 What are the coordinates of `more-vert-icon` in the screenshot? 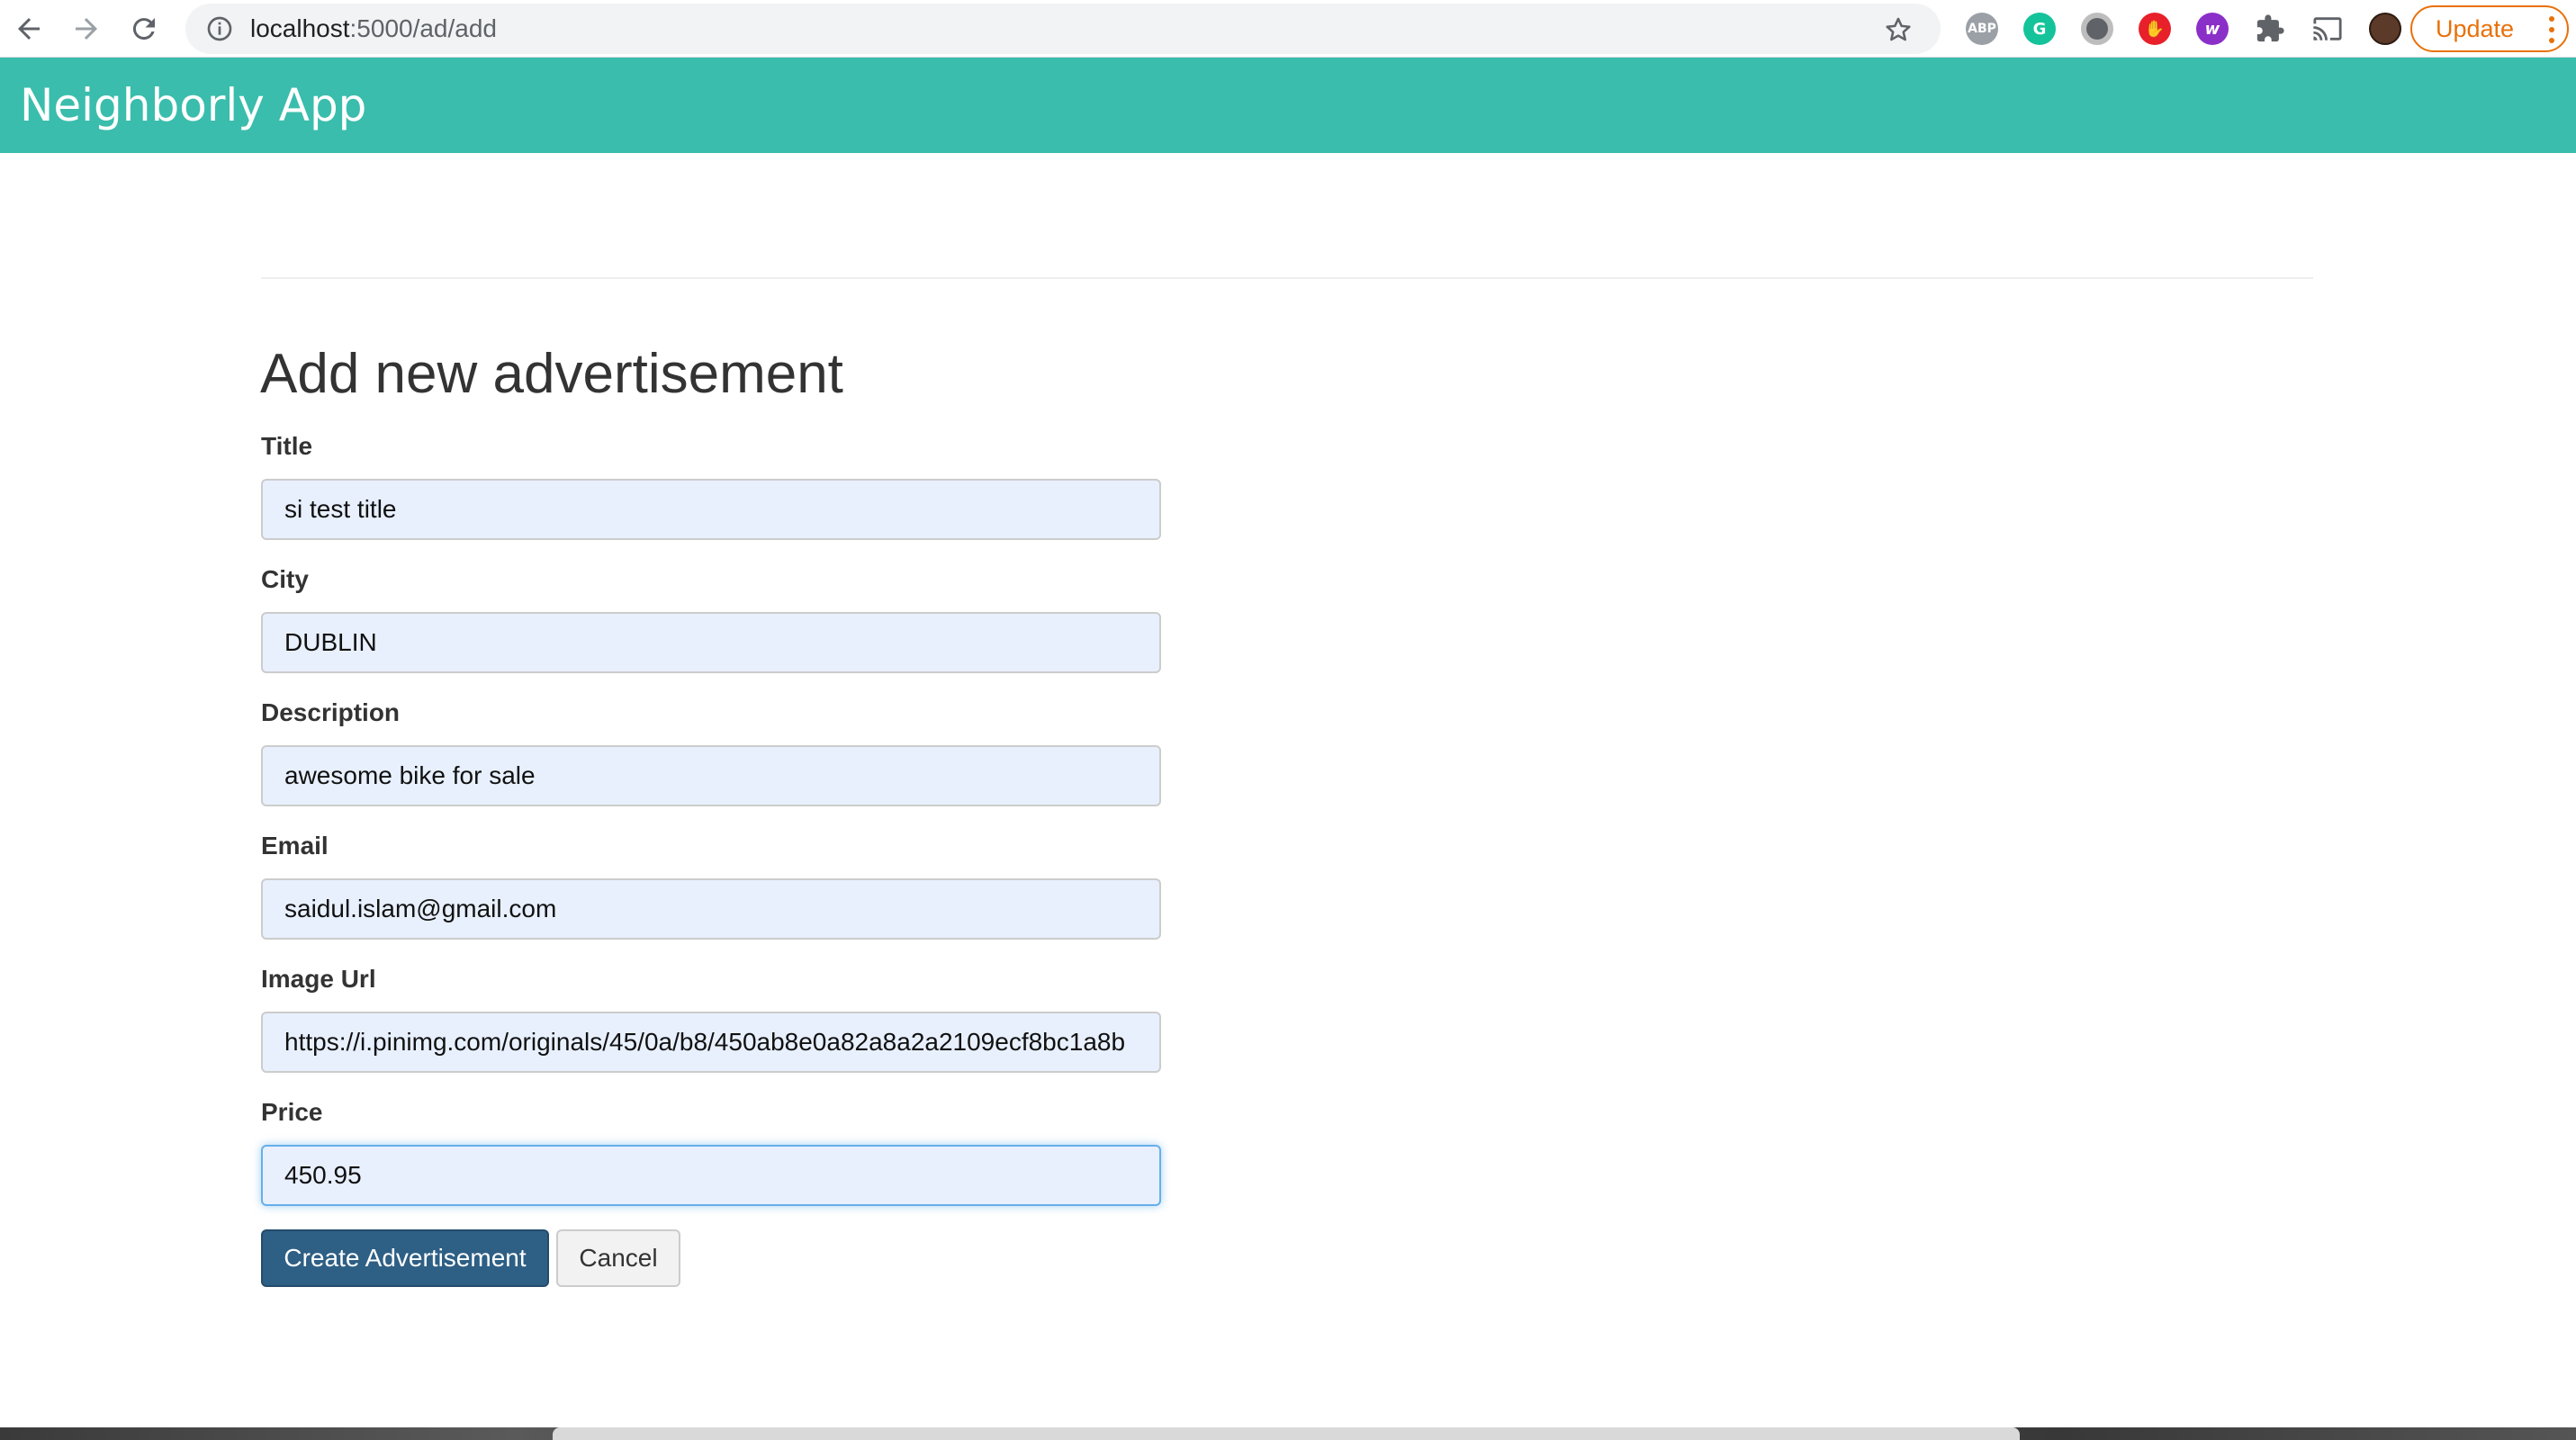 It's located at (2551, 29).